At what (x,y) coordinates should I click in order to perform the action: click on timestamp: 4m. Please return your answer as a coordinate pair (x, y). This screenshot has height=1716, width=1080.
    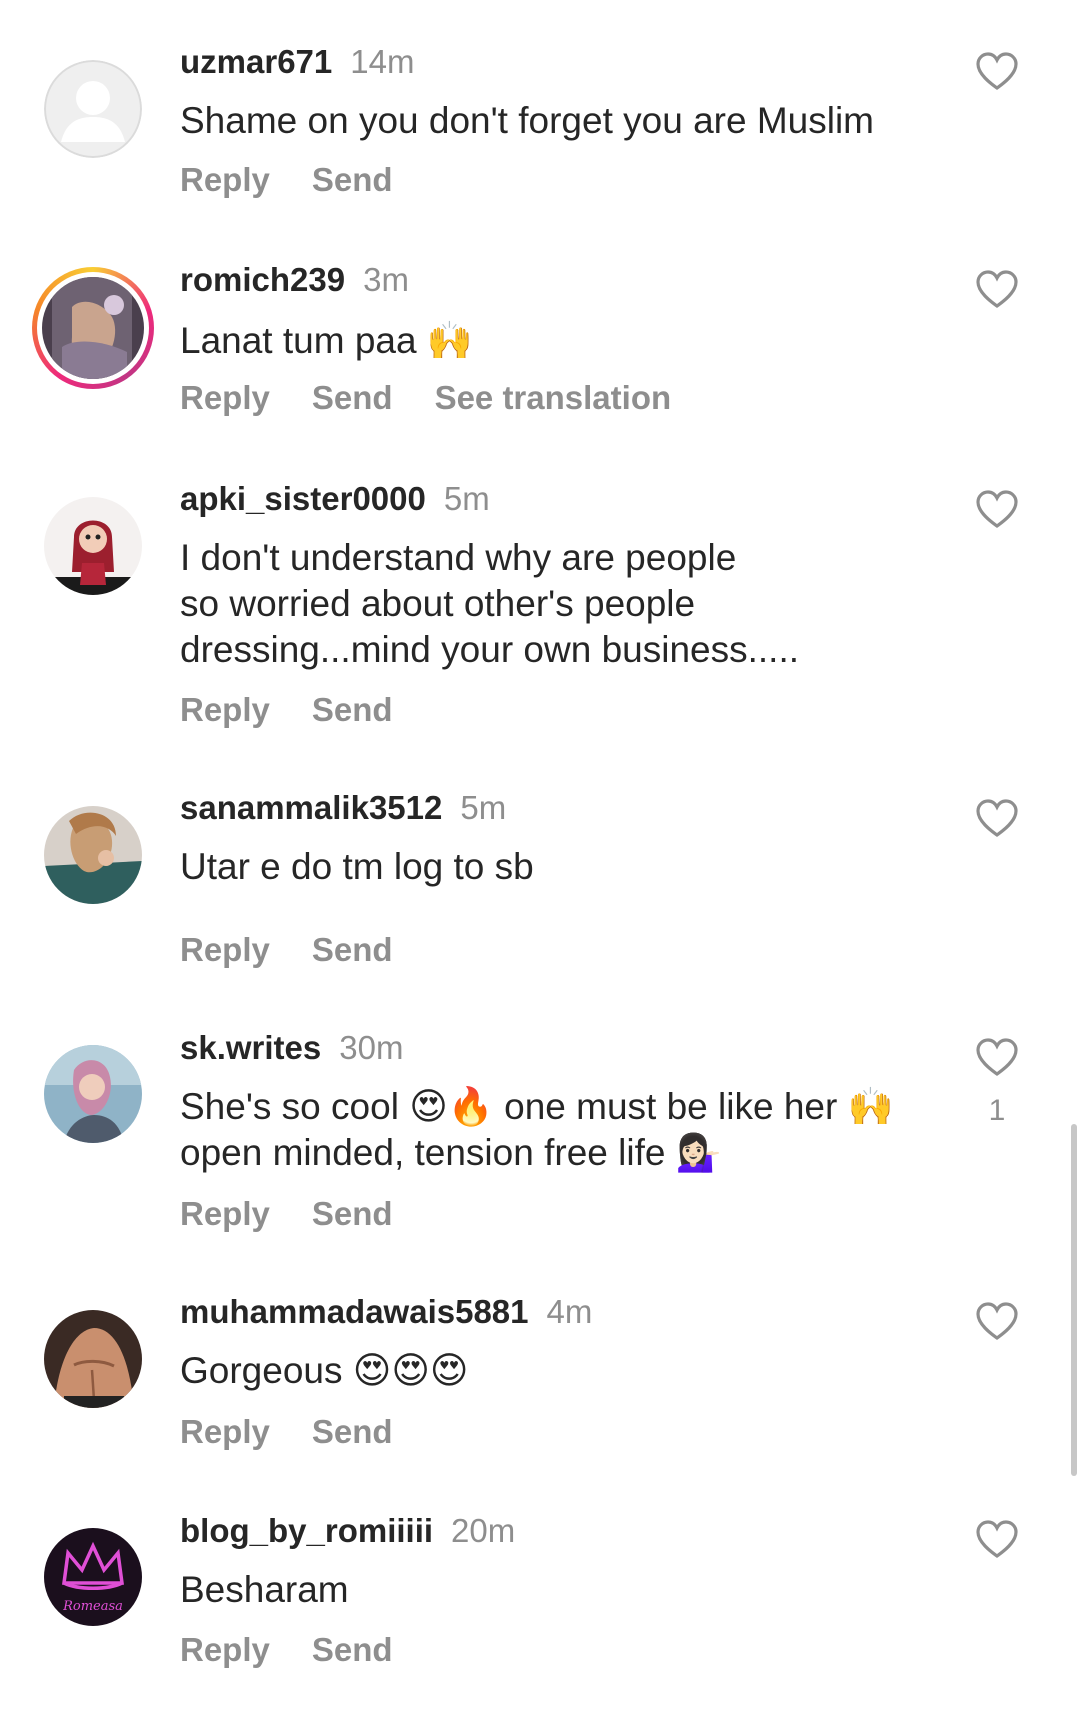
    Looking at the image, I should click on (569, 1311).